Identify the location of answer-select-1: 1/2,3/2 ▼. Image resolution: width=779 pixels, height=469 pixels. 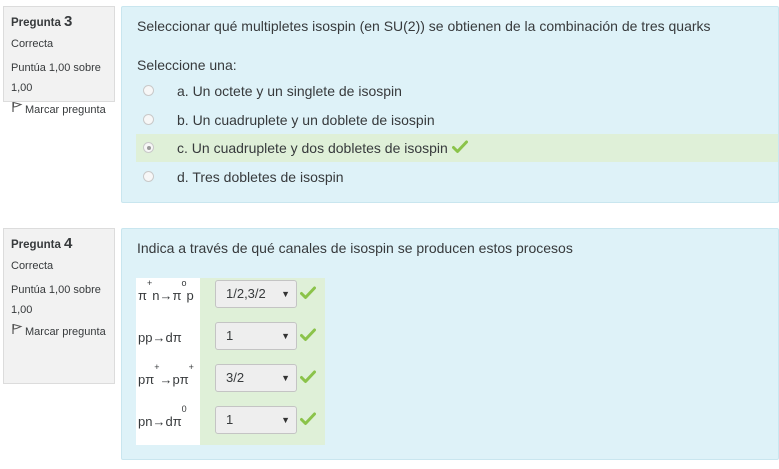
(256, 294).